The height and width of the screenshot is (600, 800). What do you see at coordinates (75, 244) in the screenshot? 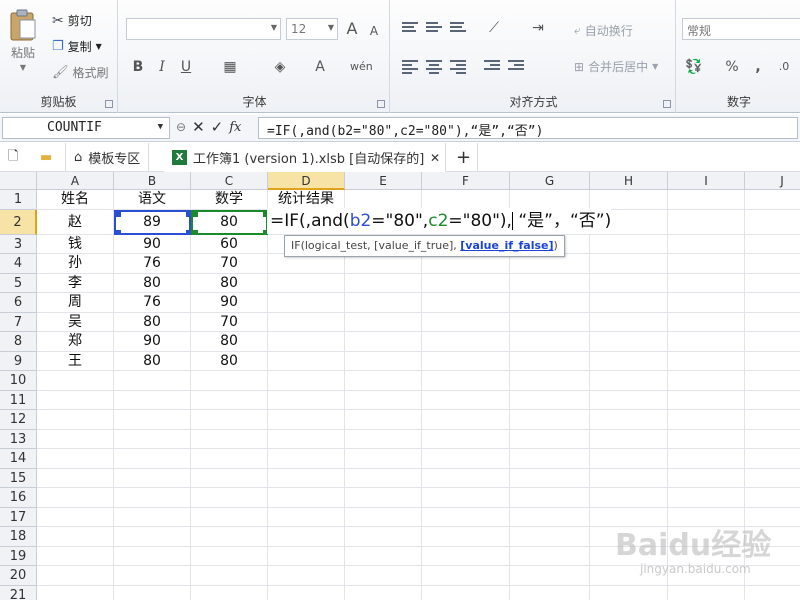
I see `cell-a3: 钱` at bounding box center [75, 244].